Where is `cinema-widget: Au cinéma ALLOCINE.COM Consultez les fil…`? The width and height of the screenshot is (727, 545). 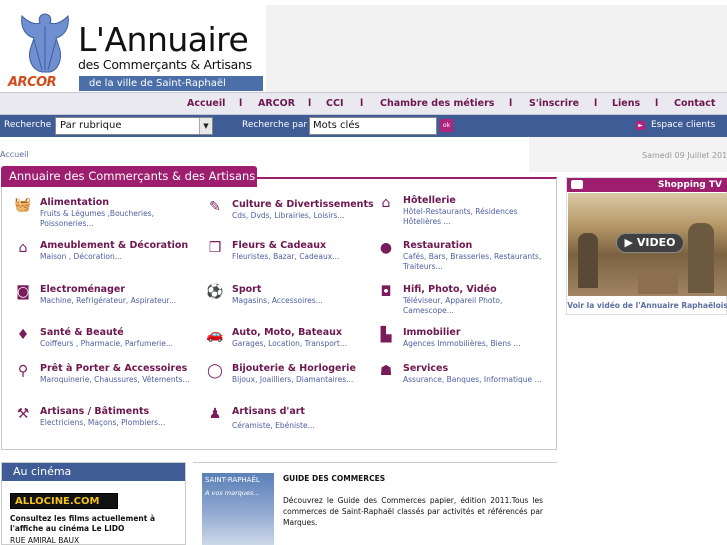
cinema-widget: Au cinéma ALLOCINE.COM Consultez les fil… is located at coordinates (93, 503).